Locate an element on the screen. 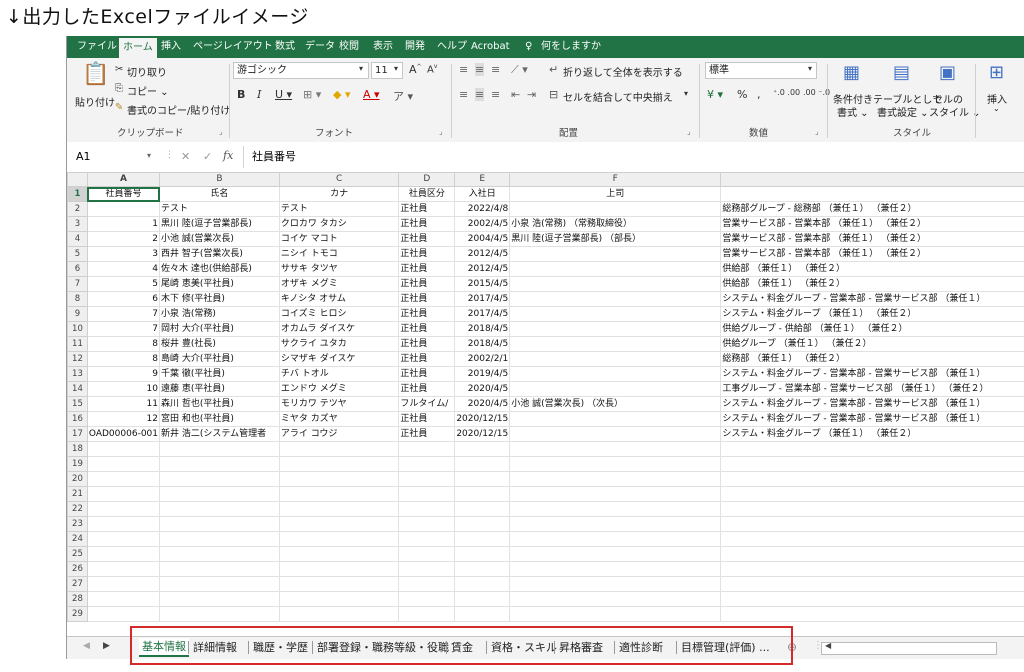 The width and height of the screenshot is (1024, 672). row-header: 19 is located at coordinates (77, 464).